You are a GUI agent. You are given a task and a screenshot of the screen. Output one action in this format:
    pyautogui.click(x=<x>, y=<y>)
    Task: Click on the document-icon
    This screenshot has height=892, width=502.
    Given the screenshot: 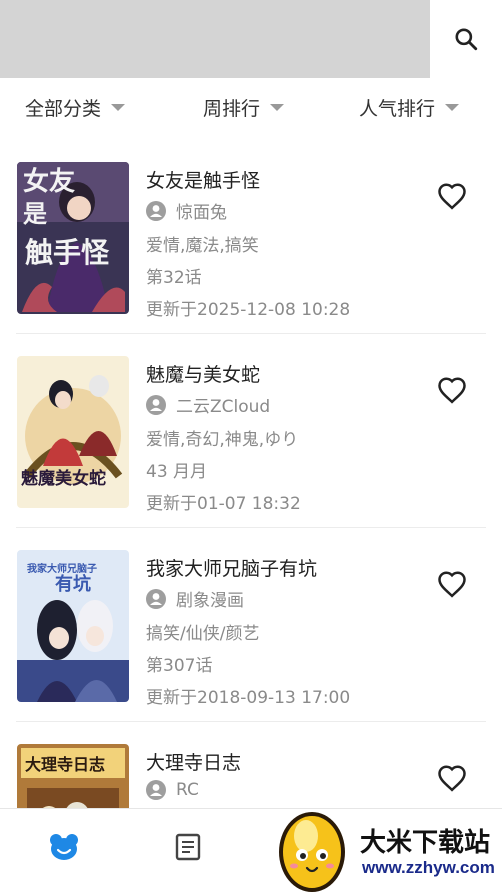 What is the action you would take?
    pyautogui.click(x=188, y=847)
    